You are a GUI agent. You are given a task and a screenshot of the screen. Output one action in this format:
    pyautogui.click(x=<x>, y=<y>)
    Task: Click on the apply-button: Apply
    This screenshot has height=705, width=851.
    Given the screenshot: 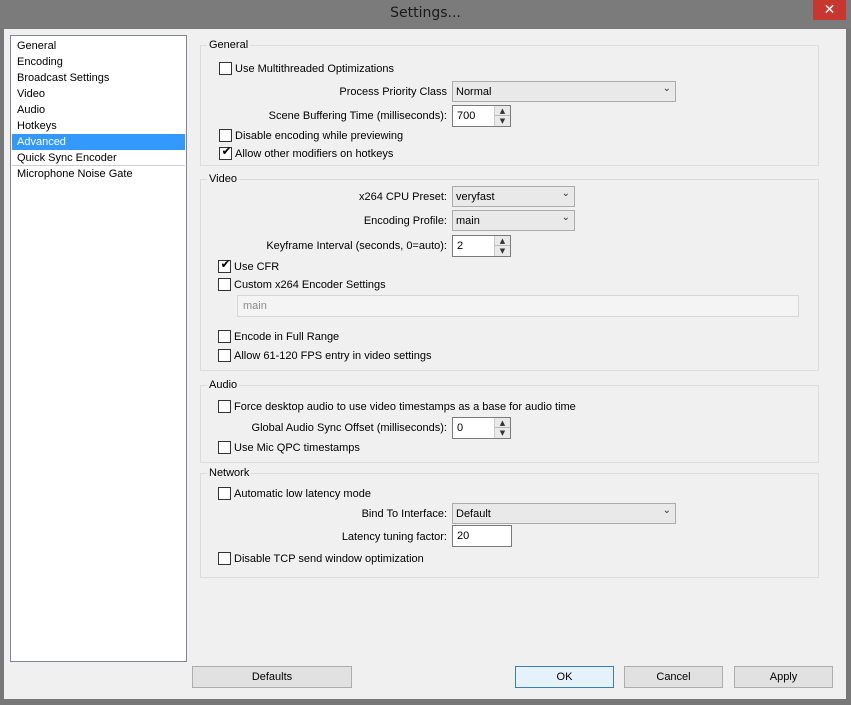 What is the action you would take?
    pyautogui.click(x=783, y=677)
    